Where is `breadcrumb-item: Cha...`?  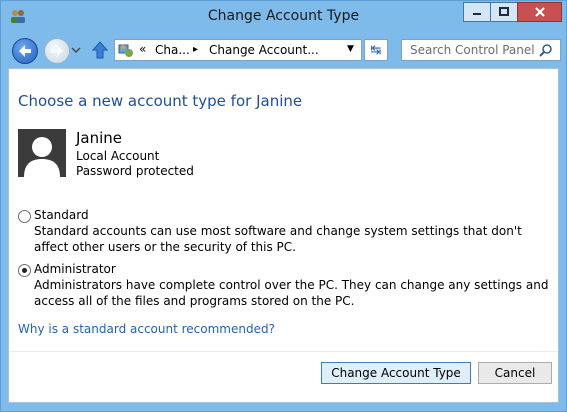 breadcrumb-item: Cha... is located at coordinates (172, 50).